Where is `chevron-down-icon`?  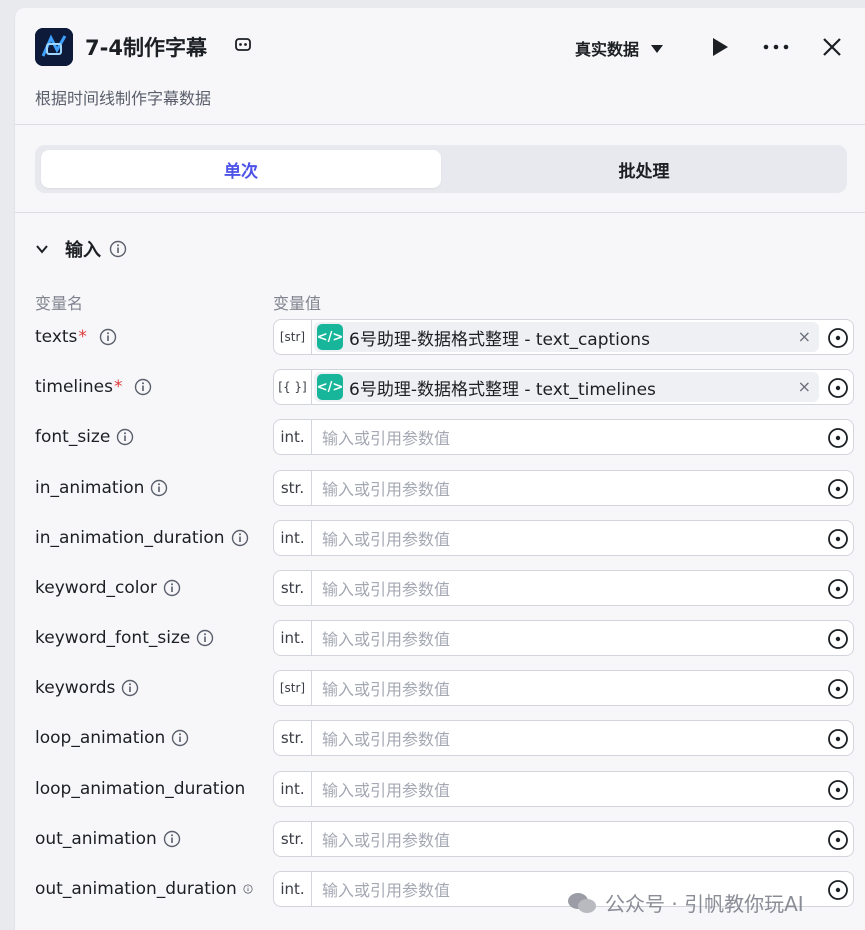 chevron-down-icon is located at coordinates (42, 249).